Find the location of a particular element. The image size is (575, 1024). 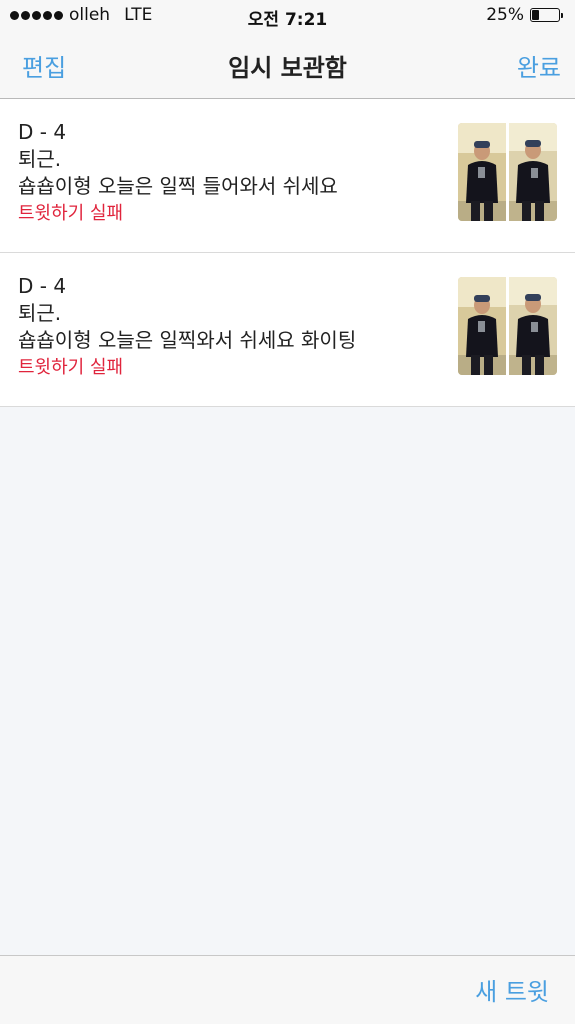

draft-line: 숍숍이형 오늘은 일찍와서 쉬세요 화이팅 is located at coordinates (187, 340).